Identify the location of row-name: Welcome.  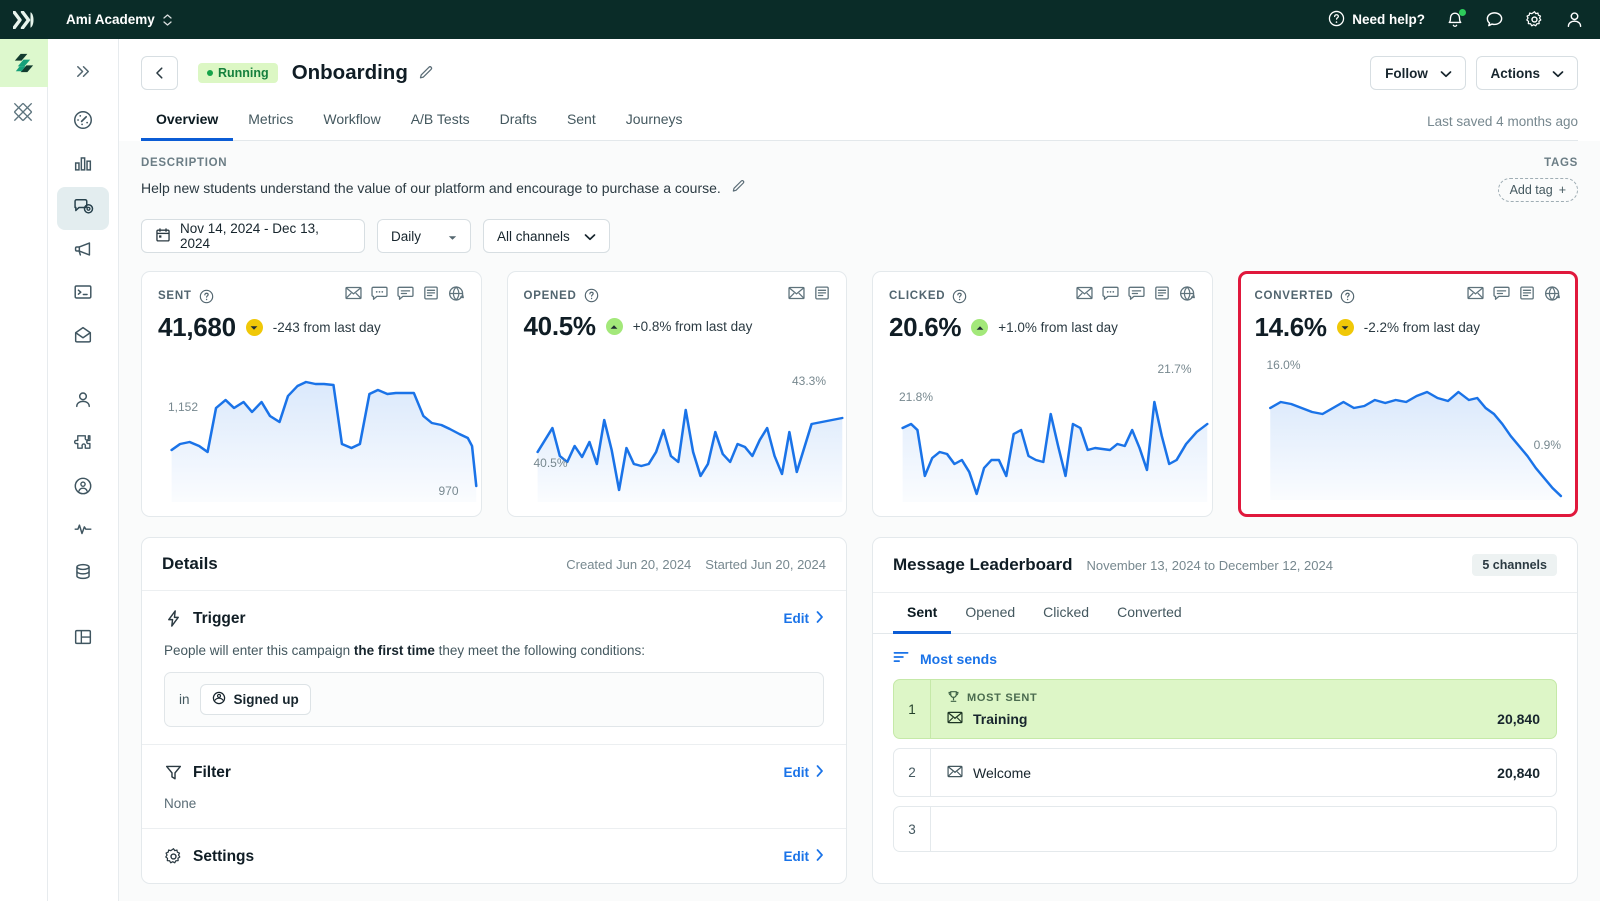
(1002, 772).